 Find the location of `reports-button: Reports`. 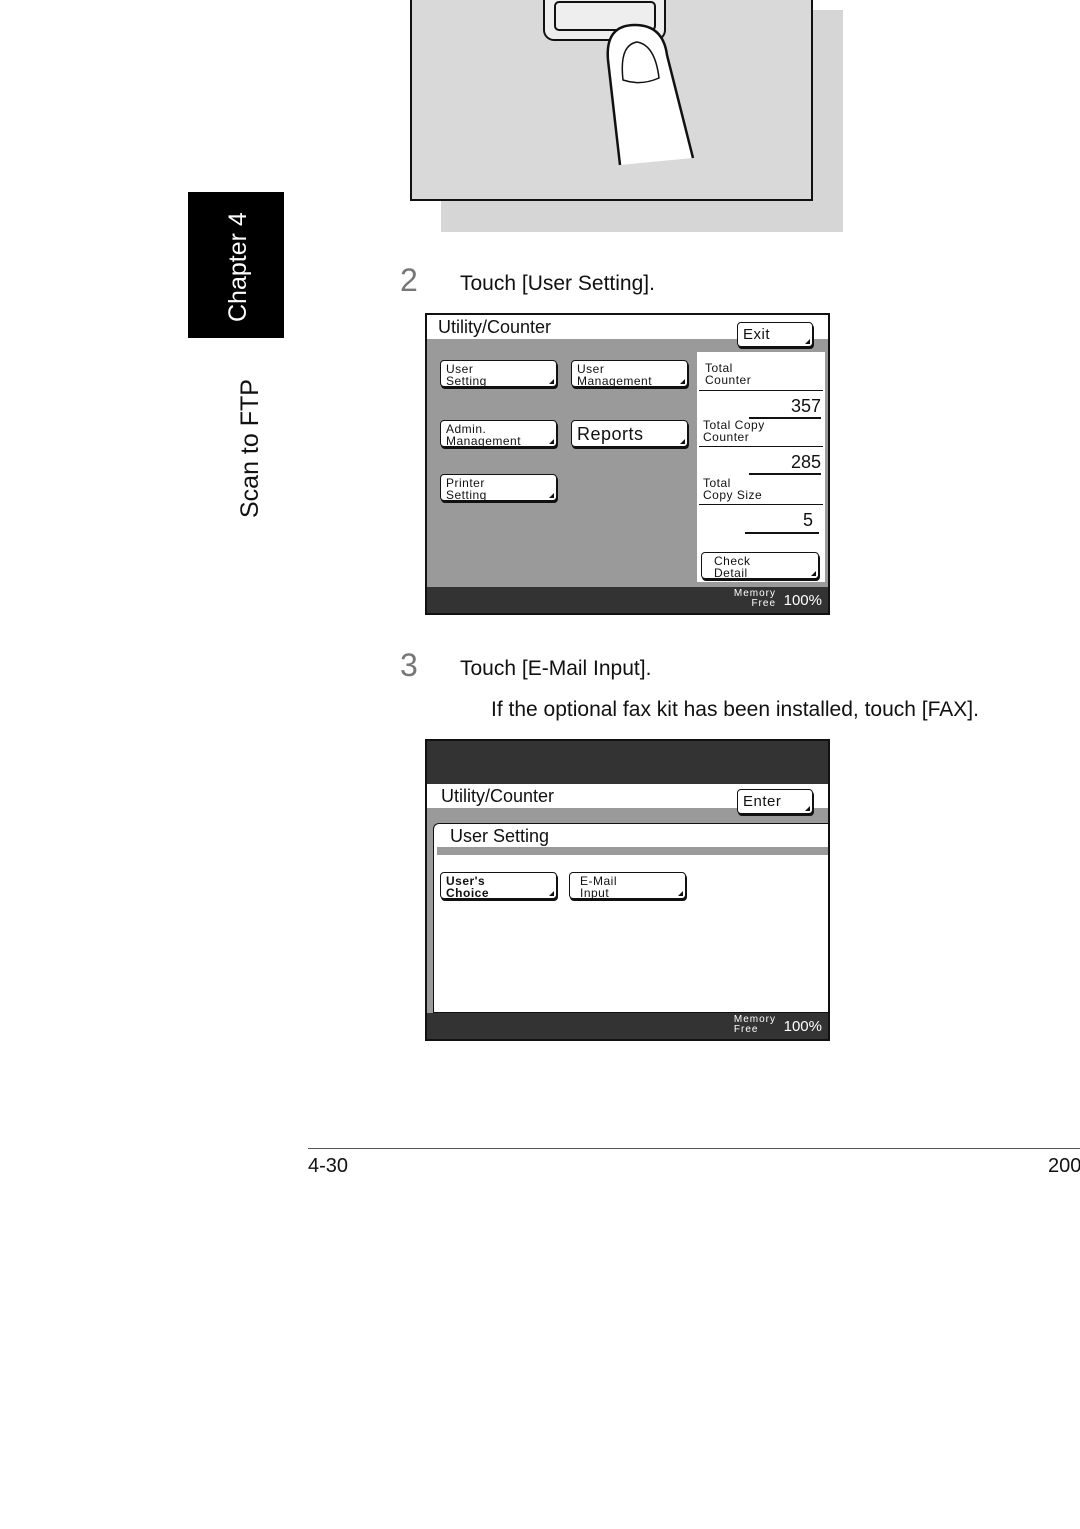

reports-button: Reports is located at coordinates (629, 433).